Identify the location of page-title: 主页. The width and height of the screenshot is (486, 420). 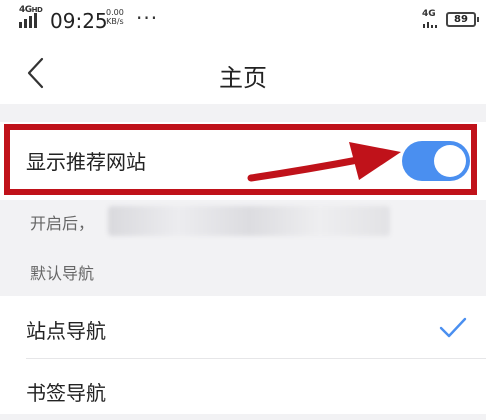
(243, 78).